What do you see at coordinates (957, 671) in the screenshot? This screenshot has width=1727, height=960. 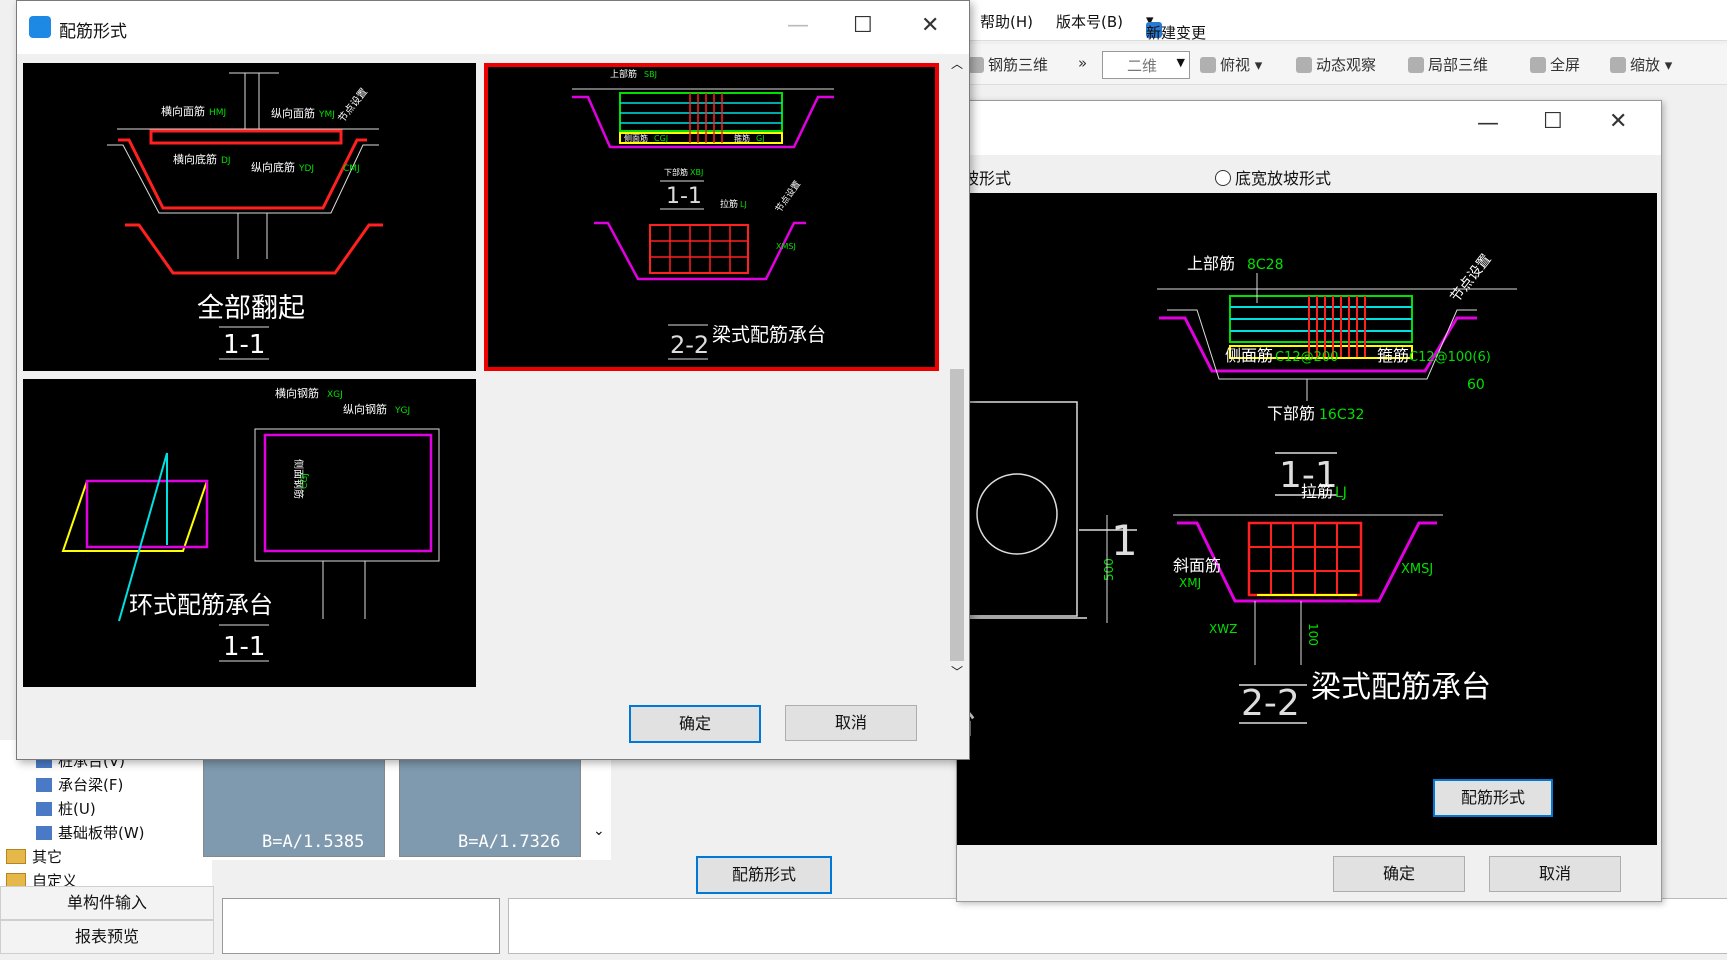 I see `chevron-down-icon: ﹀` at bounding box center [957, 671].